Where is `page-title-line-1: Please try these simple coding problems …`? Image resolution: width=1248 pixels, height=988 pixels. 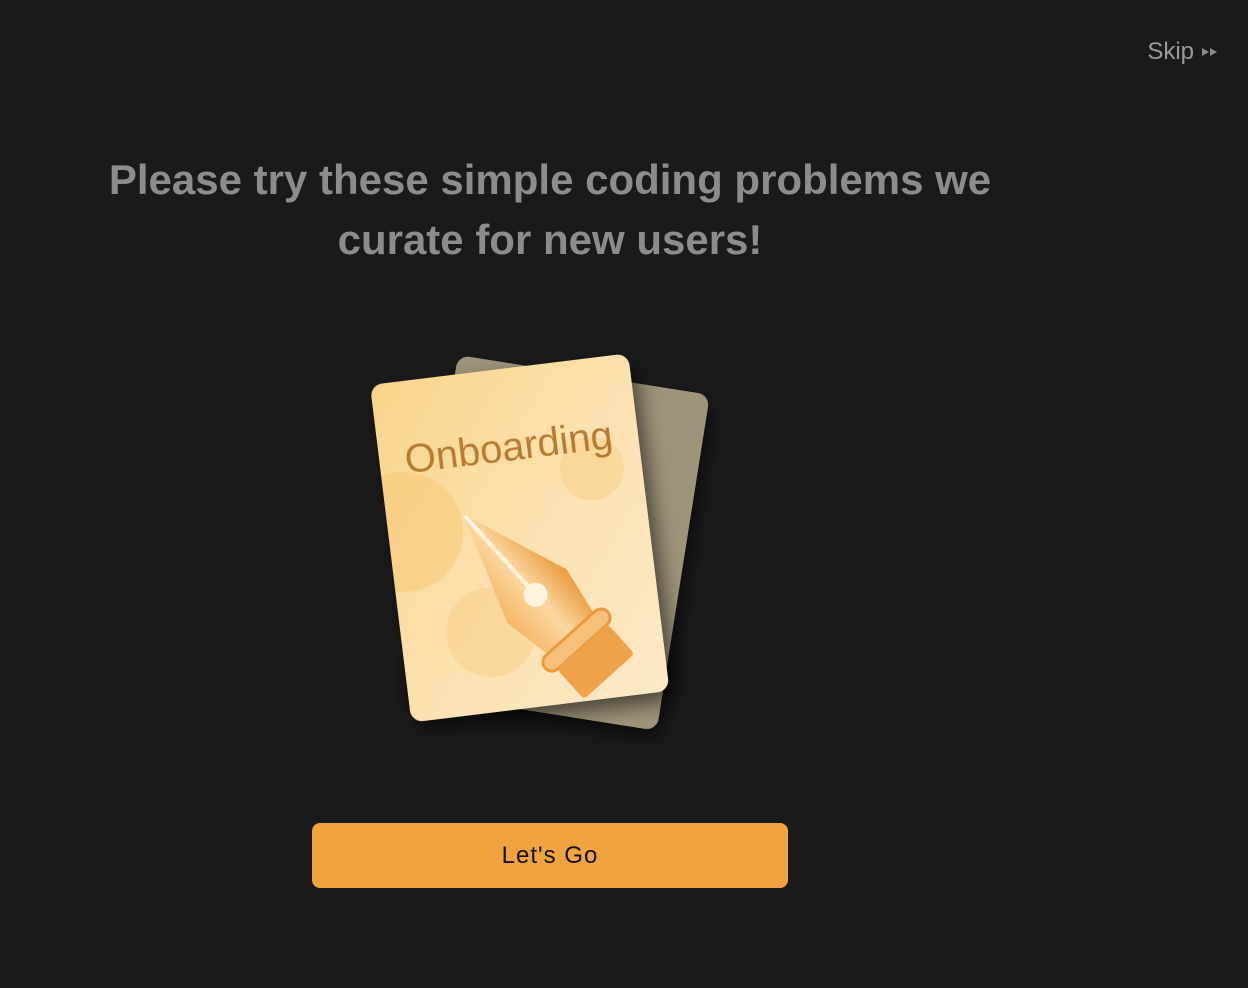
page-title-line-1: Please try these simple coding problems … is located at coordinates (550, 179).